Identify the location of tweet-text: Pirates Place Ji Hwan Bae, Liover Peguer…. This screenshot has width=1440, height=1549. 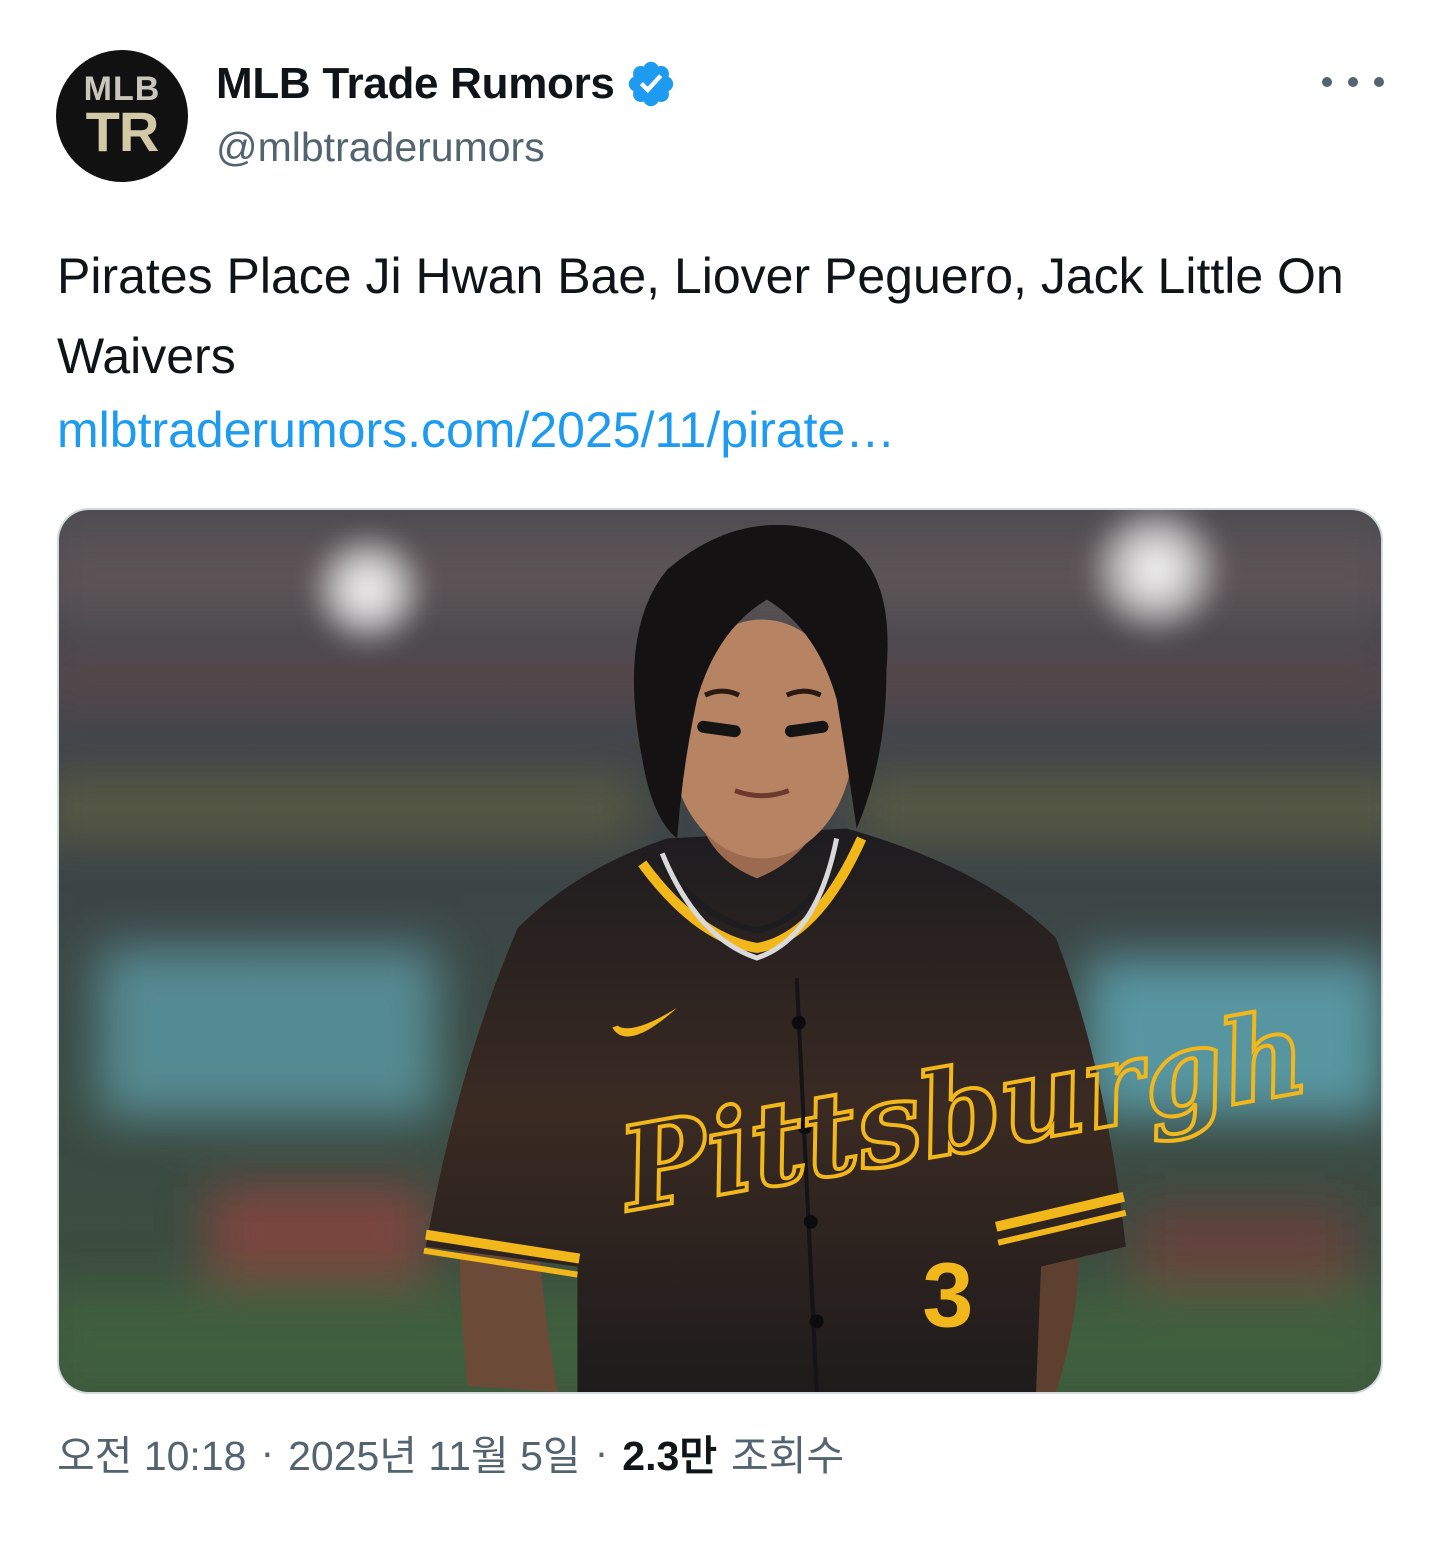
(700, 316).